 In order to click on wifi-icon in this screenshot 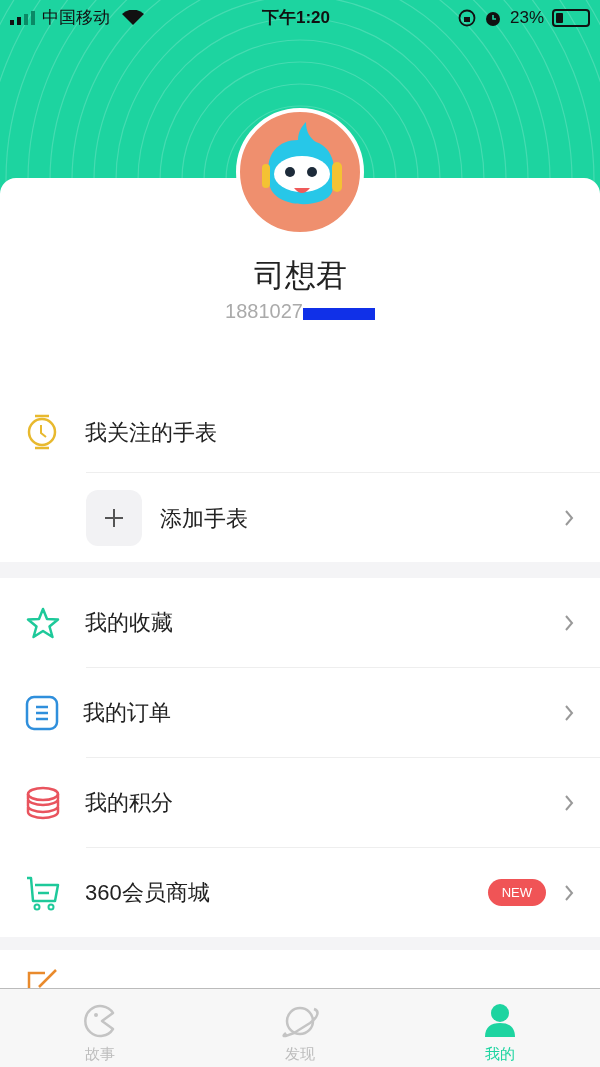, I will do `click(133, 18)`.